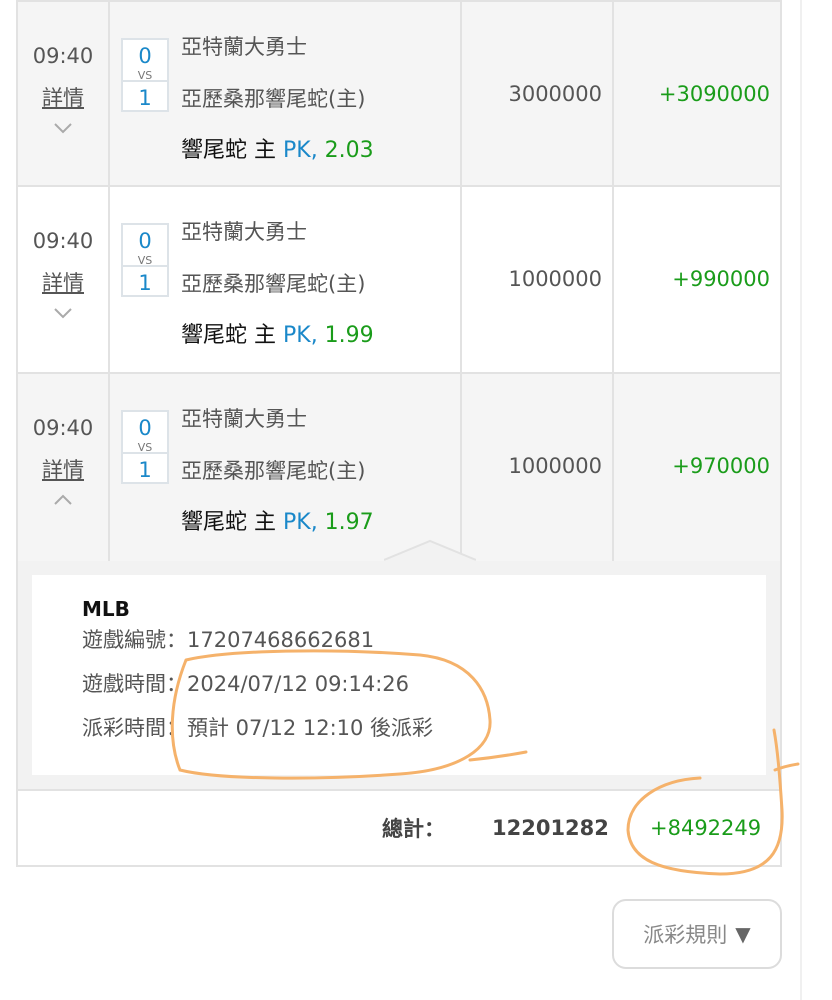 This screenshot has height=1000, width=832. What do you see at coordinates (345, 150) in the screenshot?
I see `pick-odds: 2.03` at bounding box center [345, 150].